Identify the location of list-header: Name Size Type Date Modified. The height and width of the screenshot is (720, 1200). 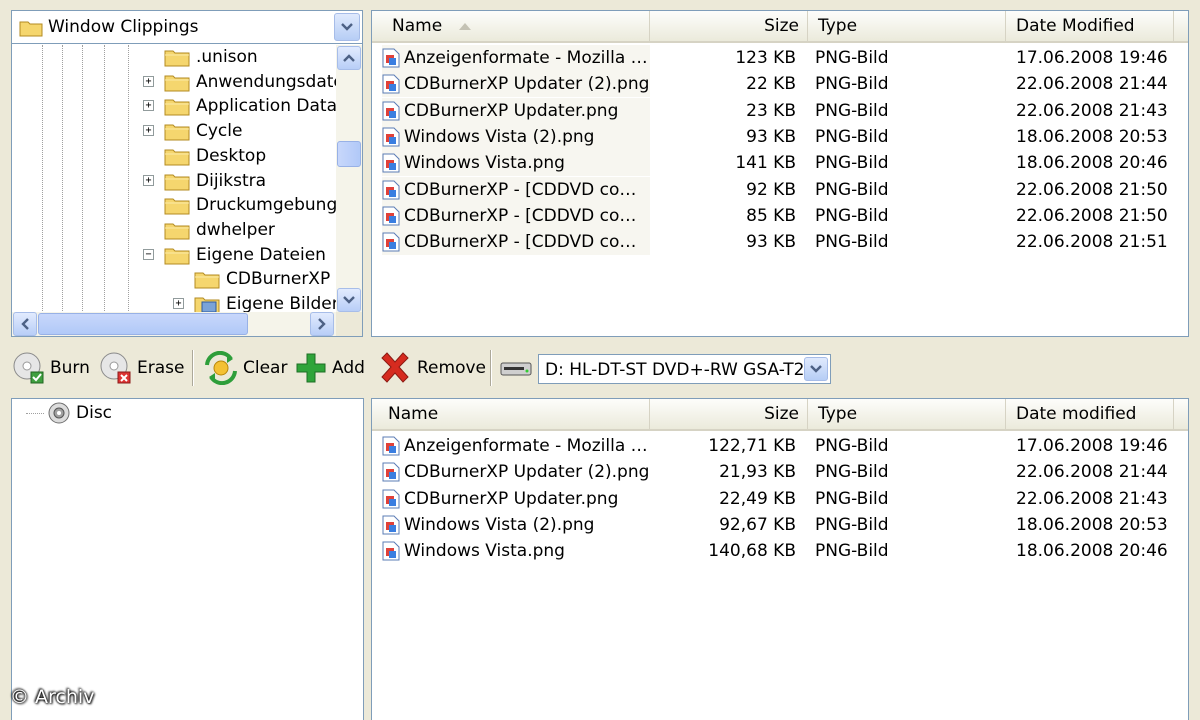
(780, 27).